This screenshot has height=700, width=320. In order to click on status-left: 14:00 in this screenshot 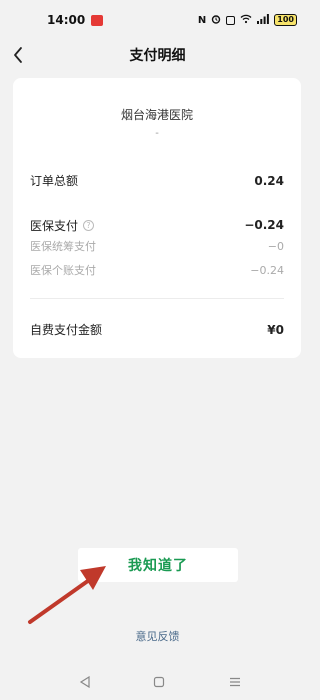, I will do `click(52, 20)`.